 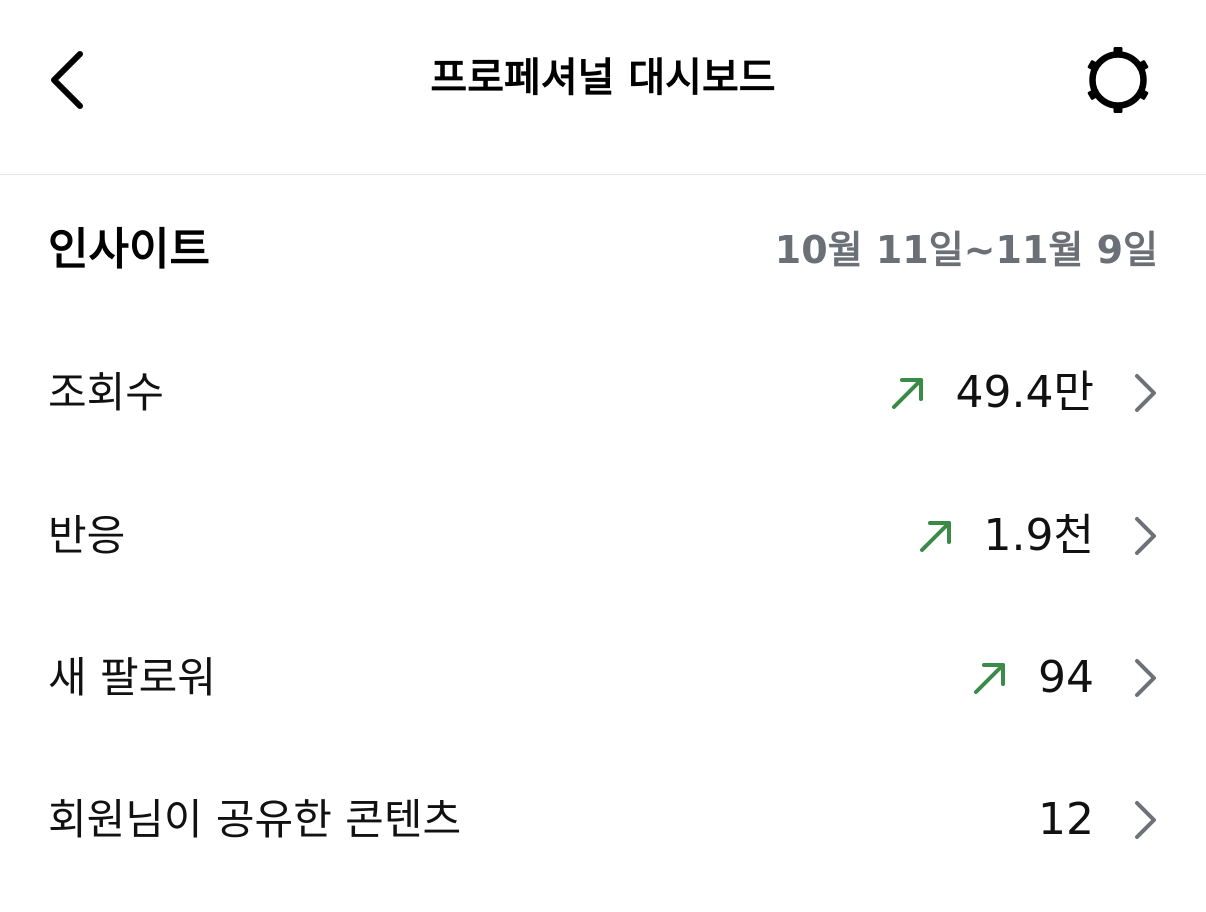 I want to click on gear-icon, so click(x=1118, y=80).